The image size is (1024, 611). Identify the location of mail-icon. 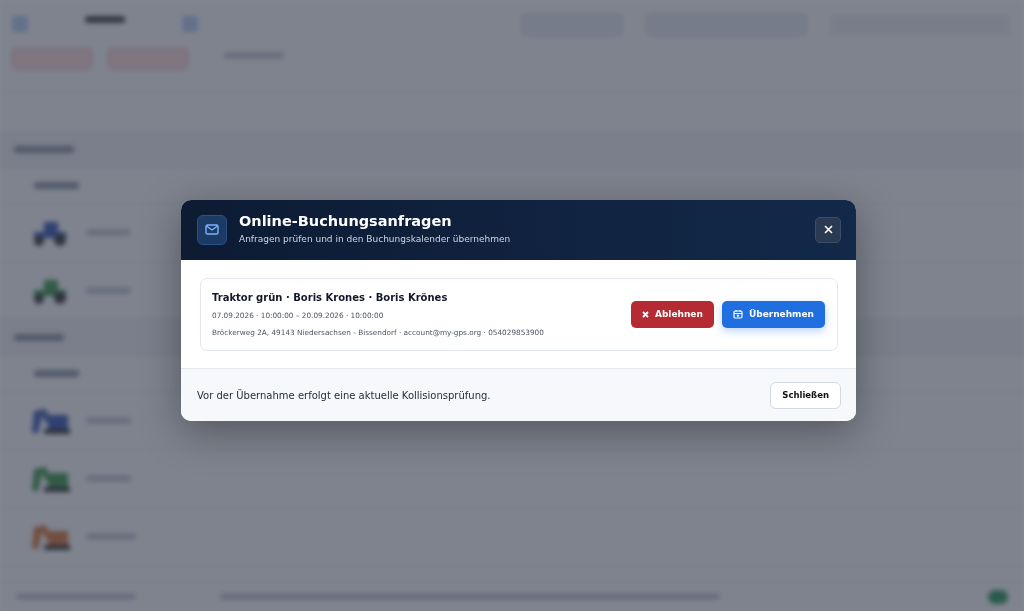
(212, 229).